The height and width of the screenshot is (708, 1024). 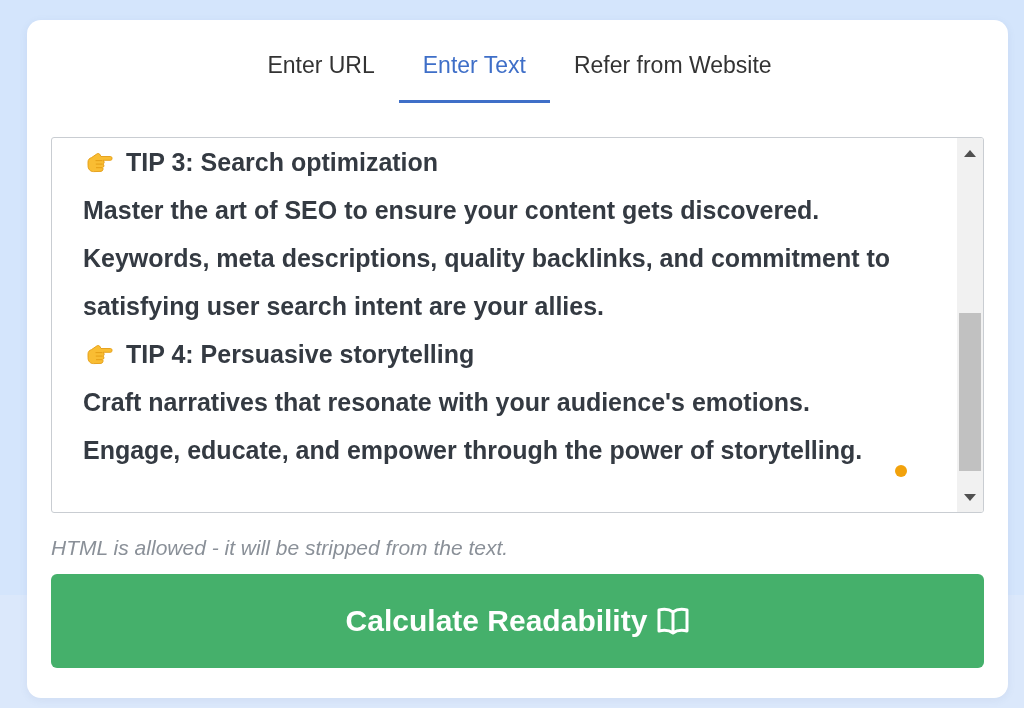 What do you see at coordinates (280, 548) in the screenshot?
I see `hint-text: HTML is allowed - it will be stripped from the text.` at bounding box center [280, 548].